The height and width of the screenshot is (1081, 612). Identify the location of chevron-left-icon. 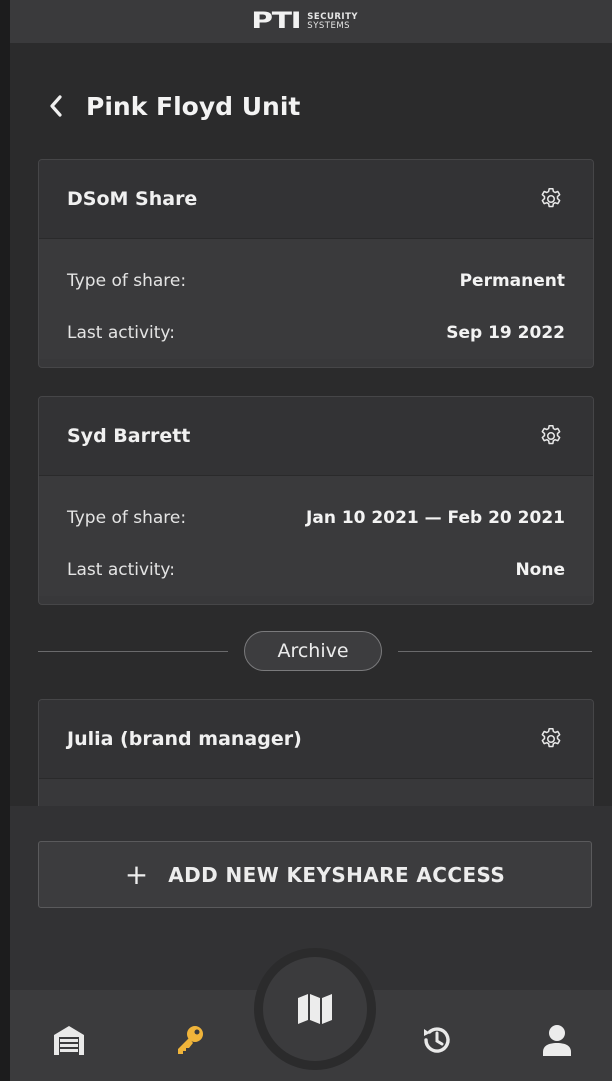
(56, 106).